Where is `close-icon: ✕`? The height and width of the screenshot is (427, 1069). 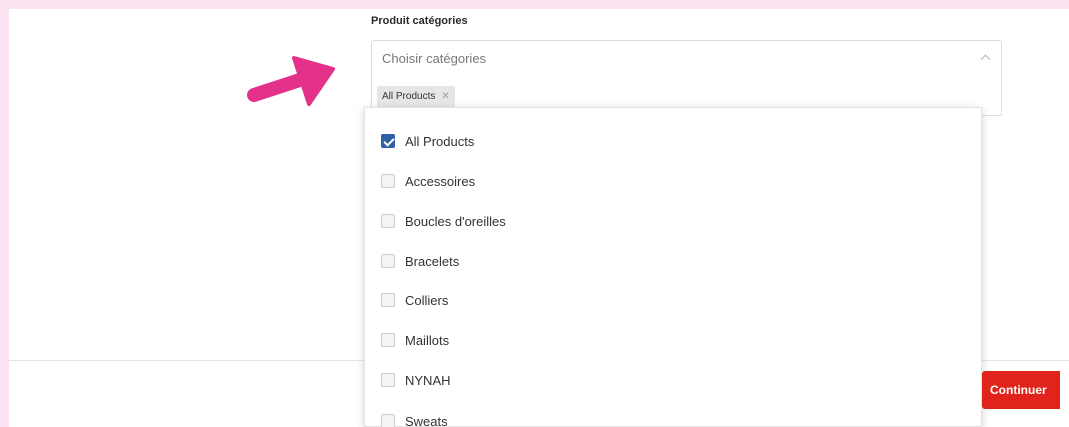 close-icon: ✕ is located at coordinates (445, 96).